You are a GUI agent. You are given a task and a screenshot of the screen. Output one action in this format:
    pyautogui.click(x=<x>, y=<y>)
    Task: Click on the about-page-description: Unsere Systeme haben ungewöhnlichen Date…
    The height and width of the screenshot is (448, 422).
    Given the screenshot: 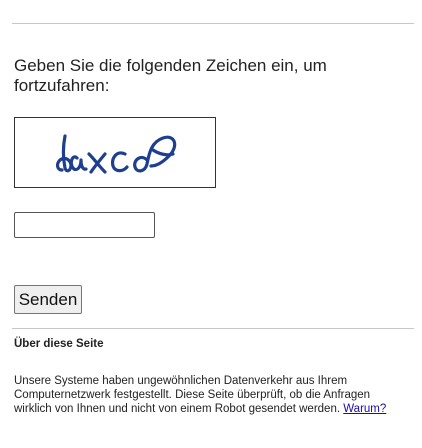 What is the action you would take?
    pyautogui.click(x=212, y=395)
    